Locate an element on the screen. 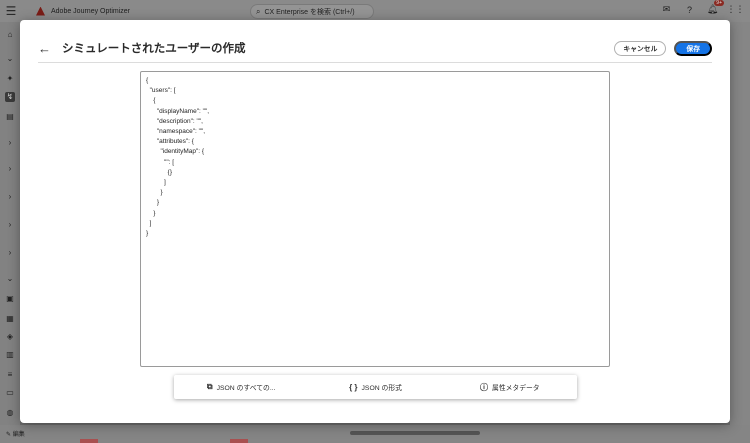 This screenshot has height=443, width=750. format-json-label: JSON の形式 is located at coordinates (381, 388).